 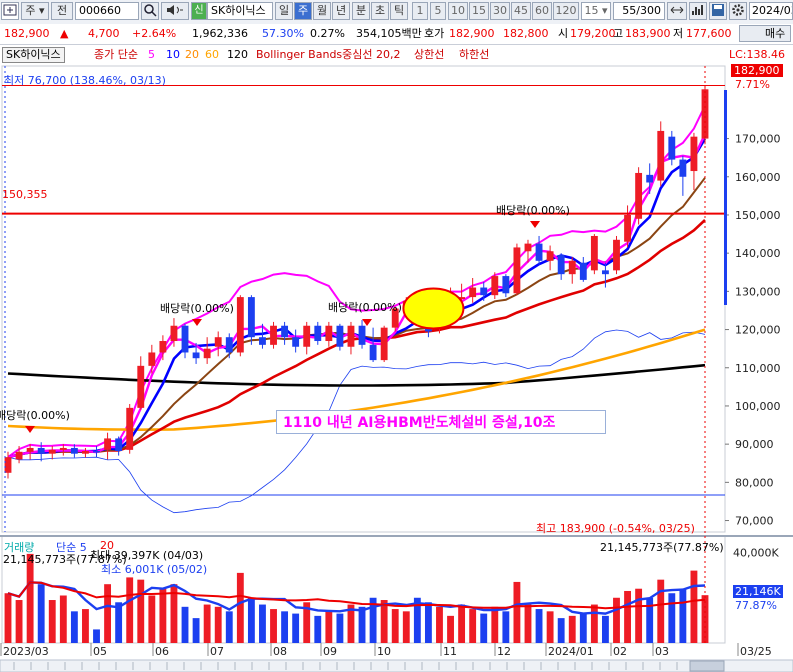 What do you see at coordinates (754, 444) in the screenshot?
I see `y-tick-label: 90,000` at bounding box center [754, 444].